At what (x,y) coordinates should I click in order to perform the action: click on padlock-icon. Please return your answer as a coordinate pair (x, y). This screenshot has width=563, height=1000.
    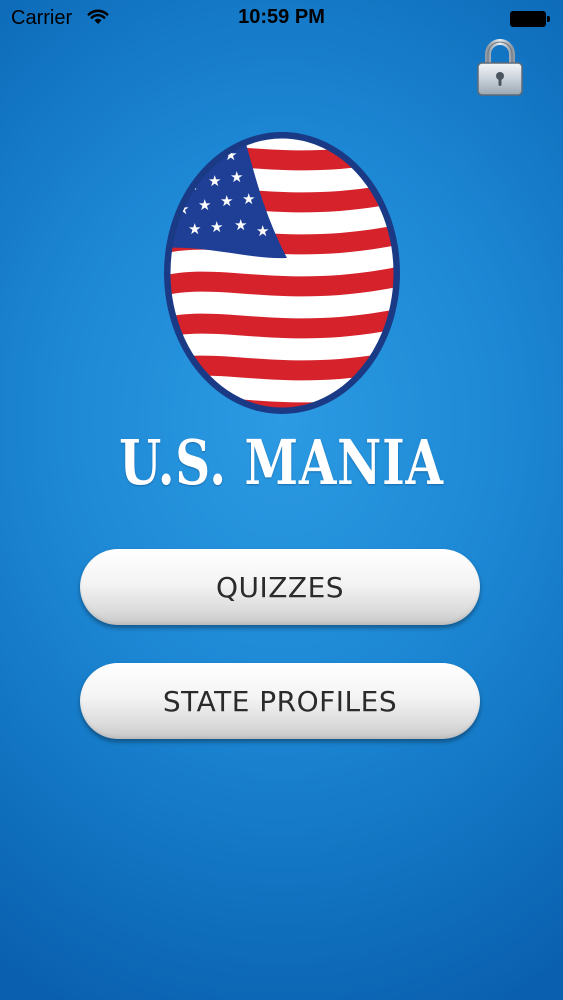
    Looking at the image, I should click on (500, 67).